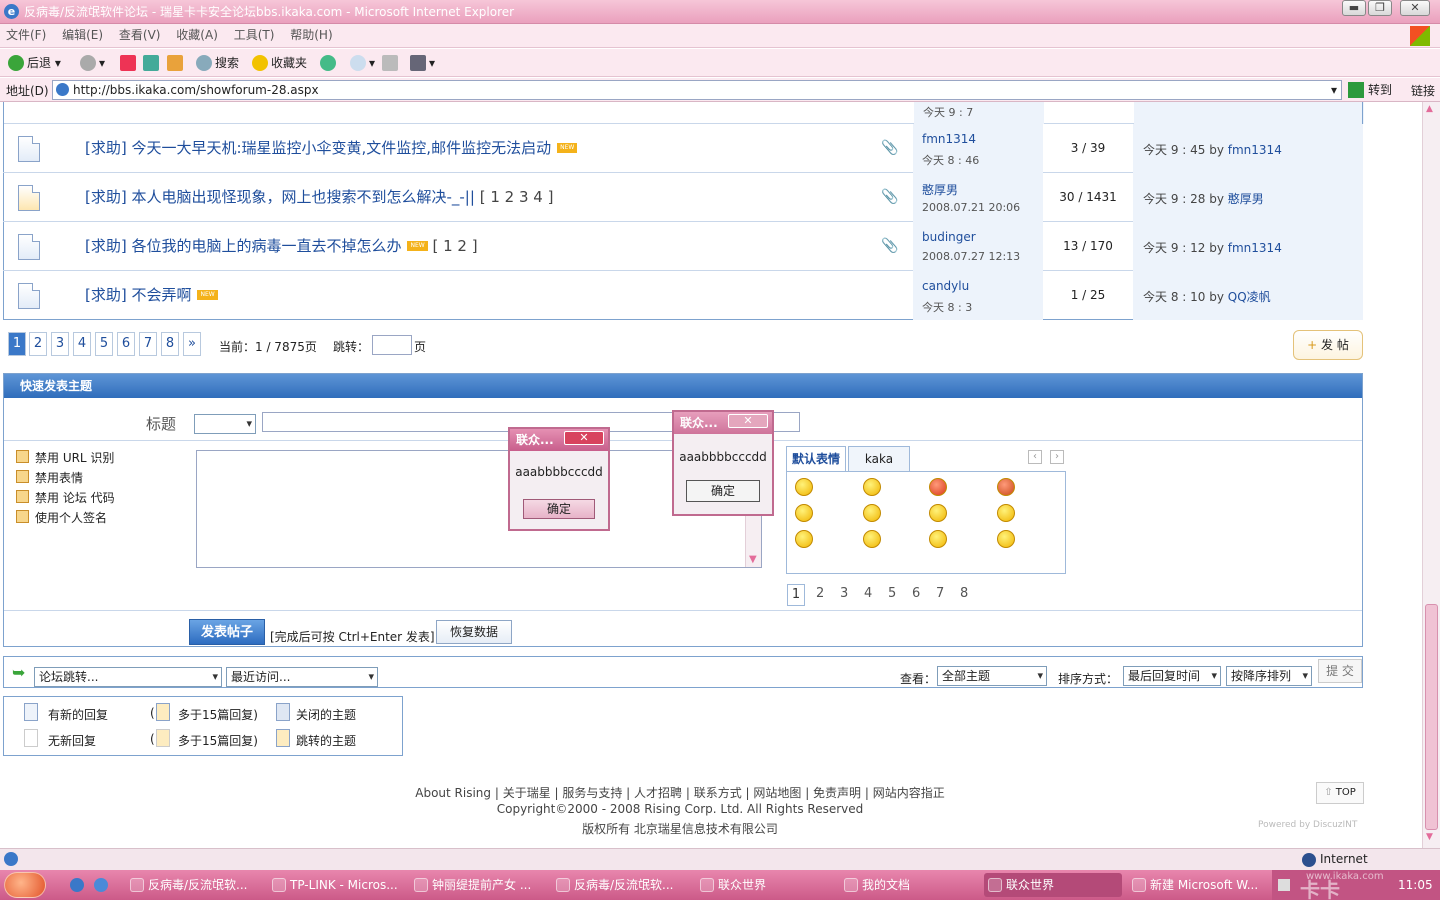 The height and width of the screenshot is (903, 1440). I want to click on page-links: [ 1 2 ], so click(454, 246).